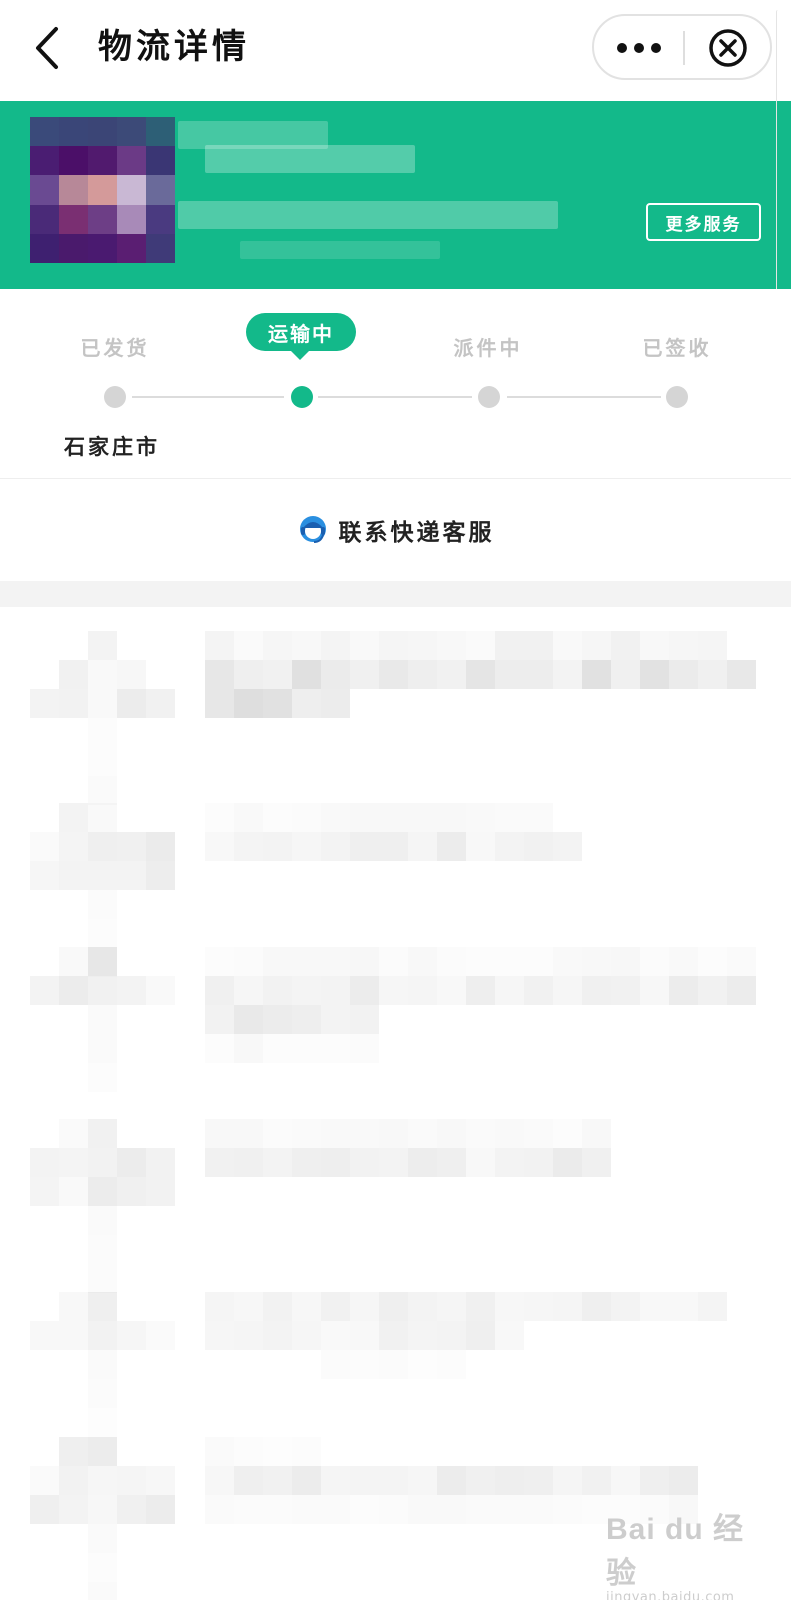  What do you see at coordinates (47, 48) in the screenshot?
I see `back-button` at bounding box center [47, 48].